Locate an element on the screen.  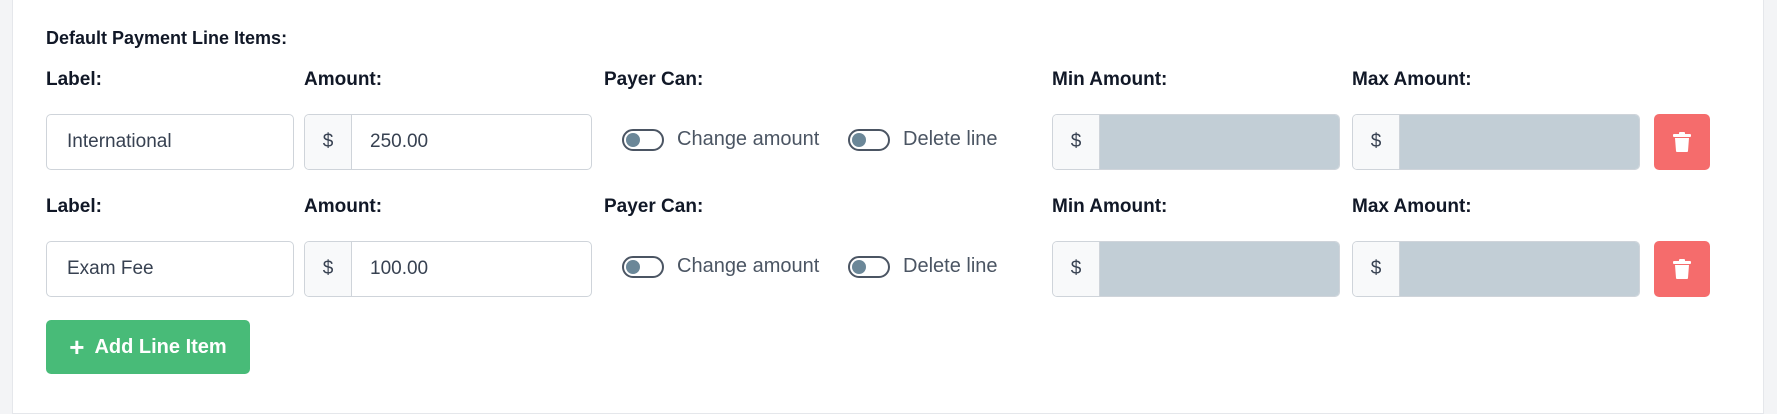
label-input: Exam Fee is located at coordinates (170, 269).